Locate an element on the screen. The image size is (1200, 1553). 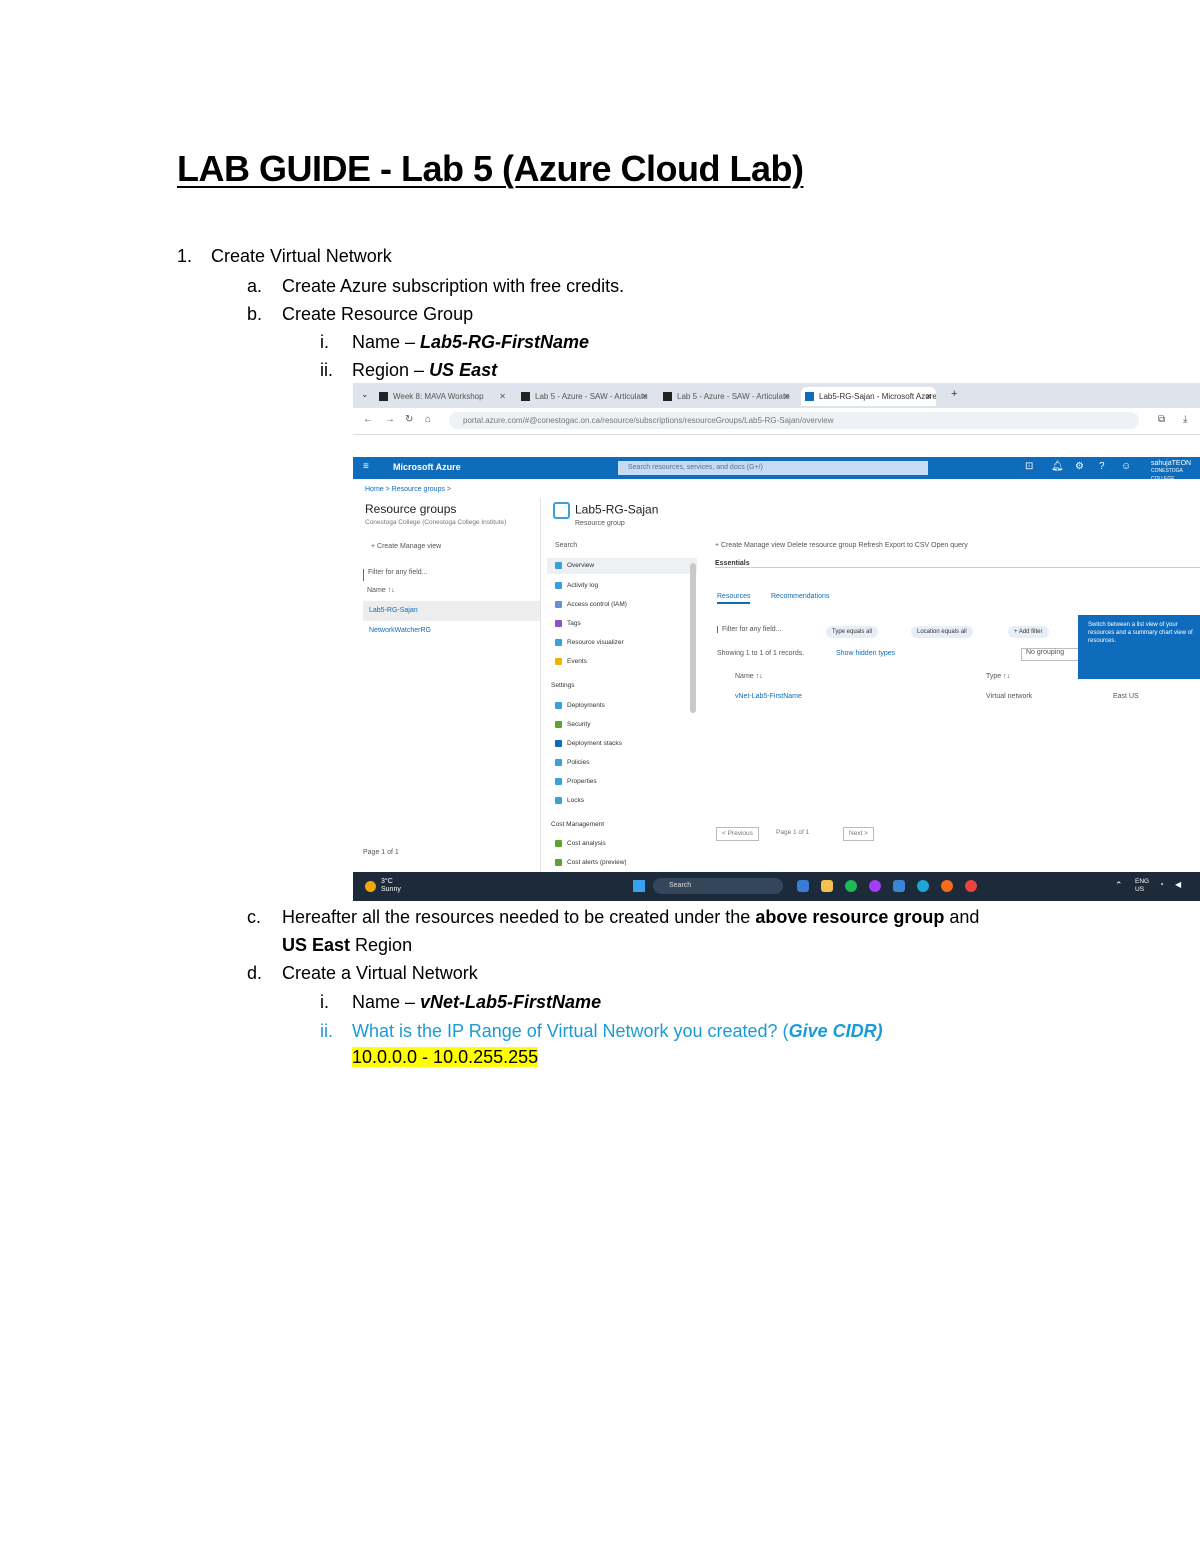
browser-tab: Week 8: MAVA Workshop ✕ is located at coordinates (442, 396).